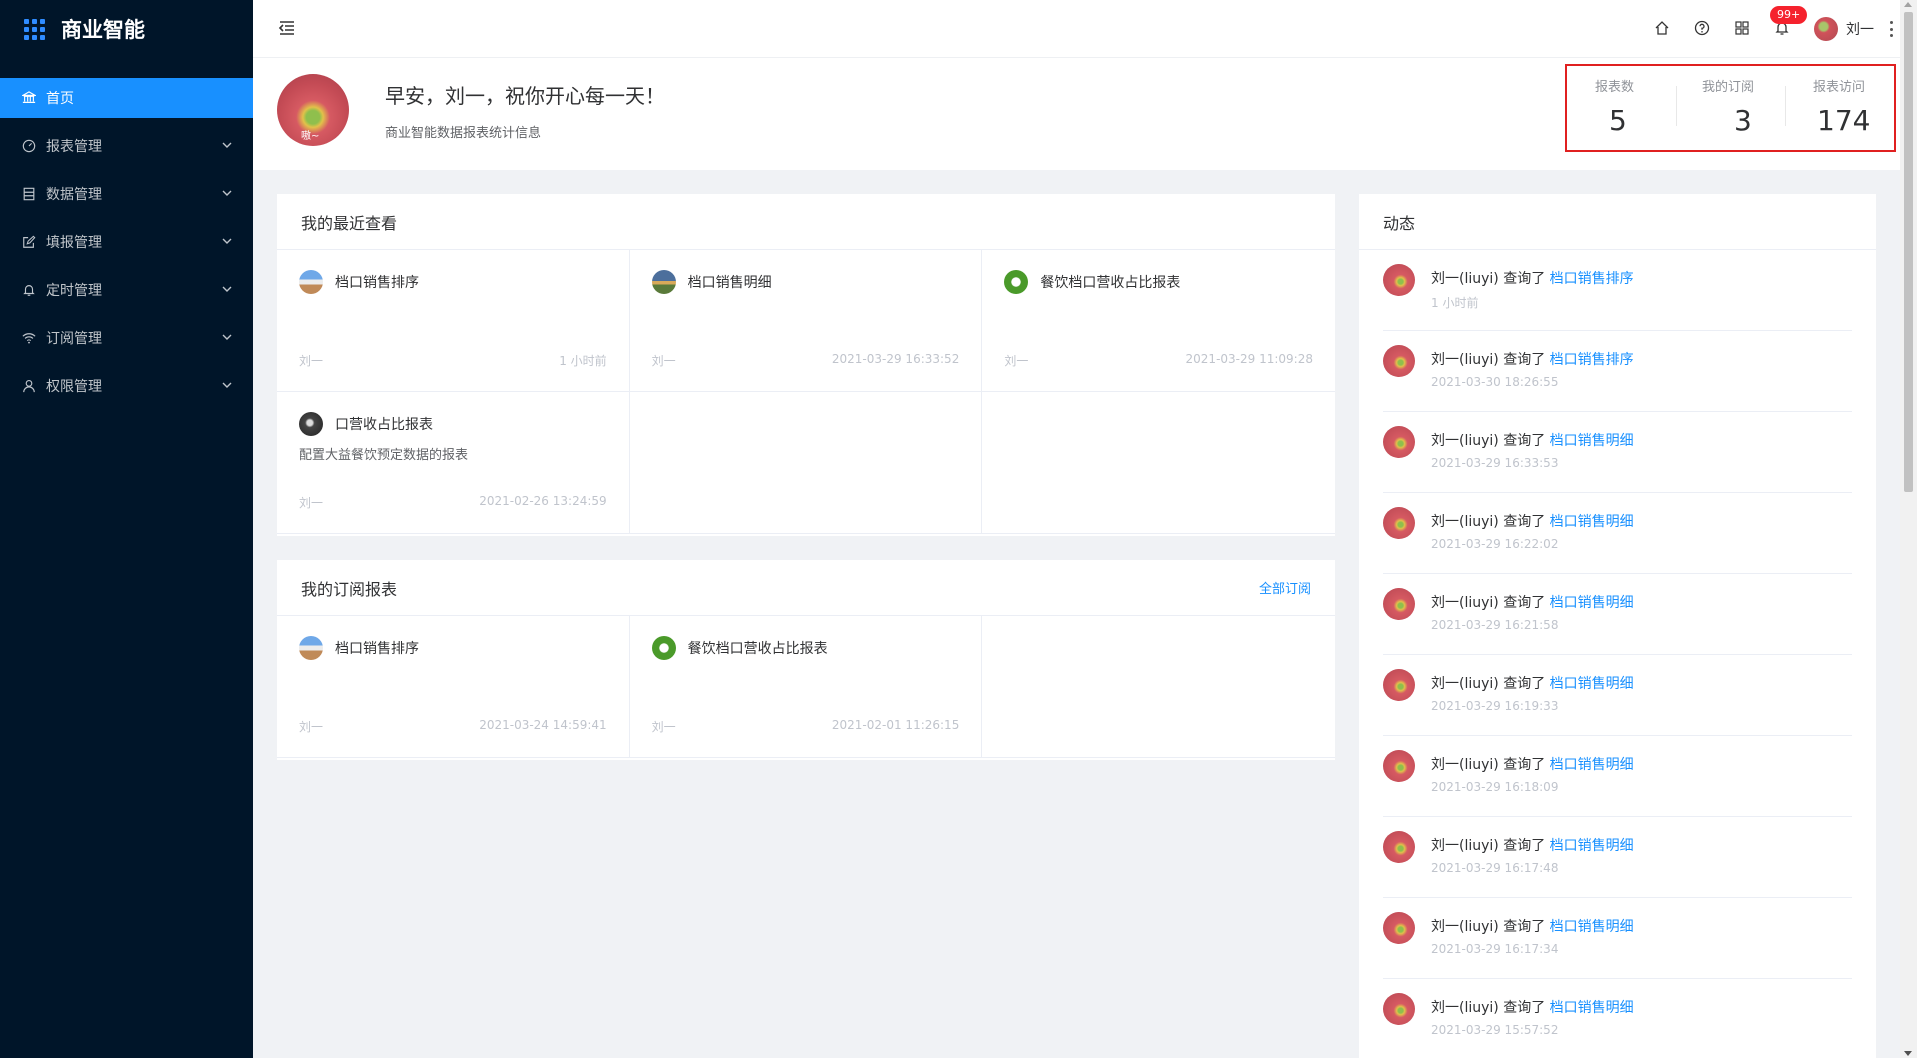  What do you see at coordinates (1495, 868) in the screenshot?
I see `activity-time: 2021-03-29 16:17:48` at bounding box center [1495, 868].